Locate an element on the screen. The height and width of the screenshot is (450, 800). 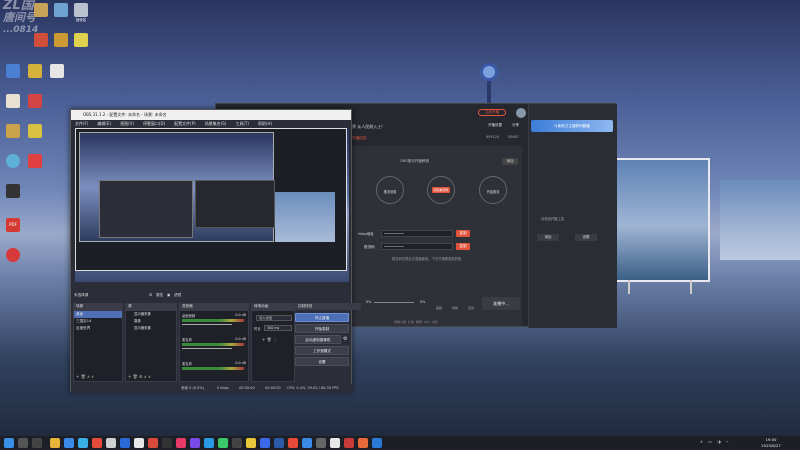
mixer-dock-title: 混音器 is located at coordinates (214, 306).